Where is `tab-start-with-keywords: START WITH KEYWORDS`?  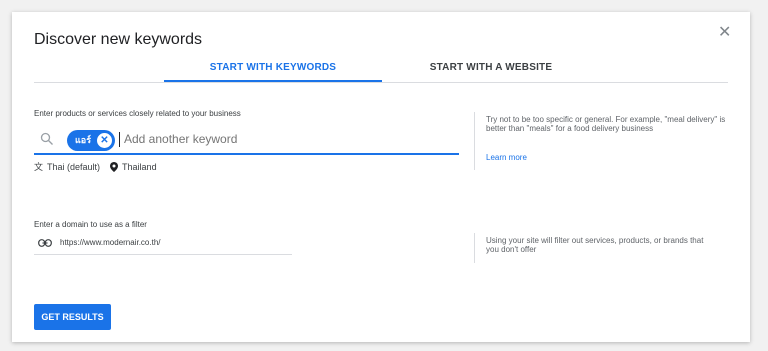
tab-start-with-keywords: START WITH KEYWORDS is located at coordinates (273, 67).